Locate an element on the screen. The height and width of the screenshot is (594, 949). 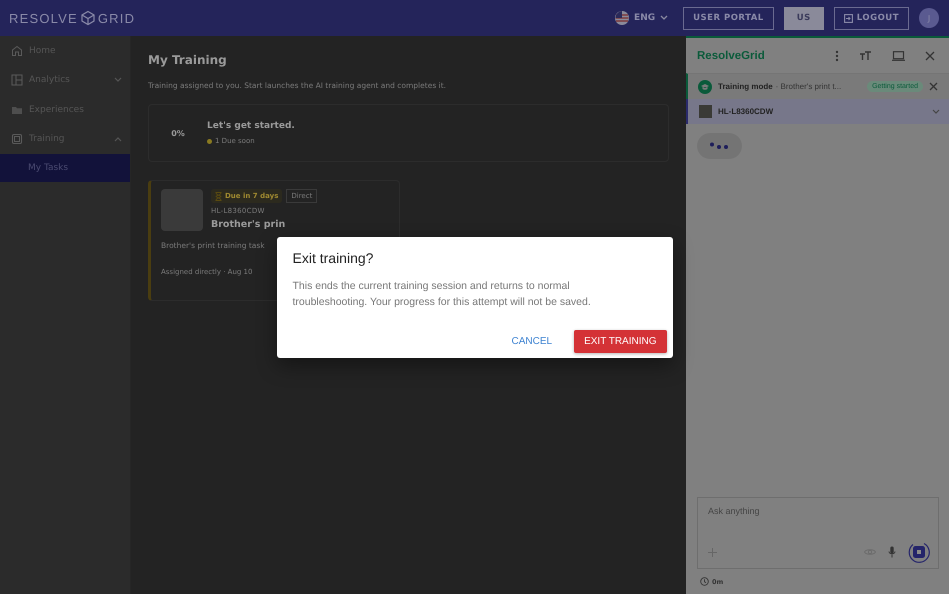
printer-thumbnail-placeholder is located at coordinates (705, 111).